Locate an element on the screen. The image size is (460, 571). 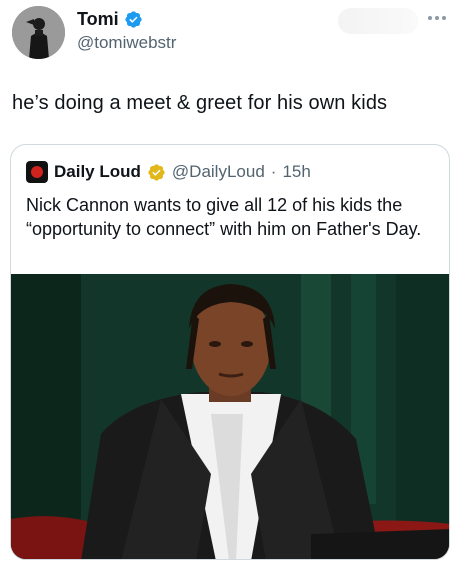
more-options-icon is located at coordinates (439, 18).